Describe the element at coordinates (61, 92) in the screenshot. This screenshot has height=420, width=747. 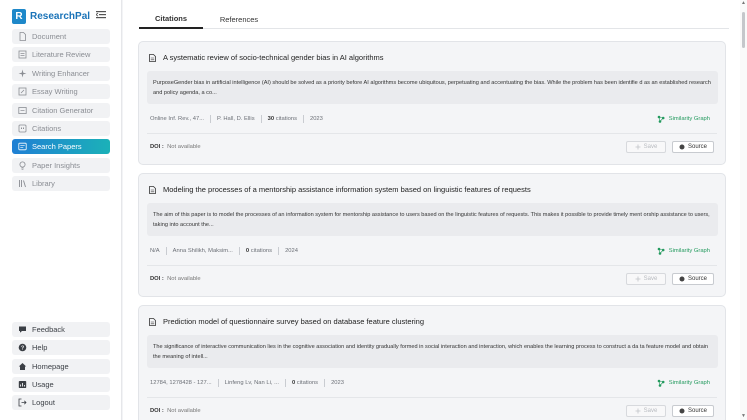
I see `sidebar-item-essay-writing: Essay Writing` at that location.